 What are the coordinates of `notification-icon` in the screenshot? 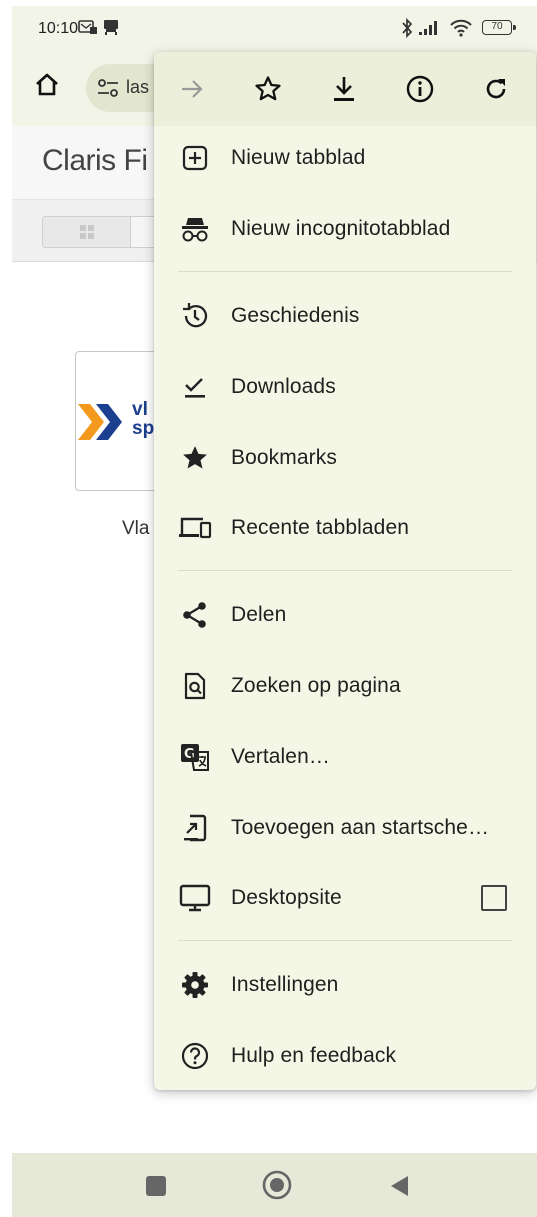 It's located at (88, 29).